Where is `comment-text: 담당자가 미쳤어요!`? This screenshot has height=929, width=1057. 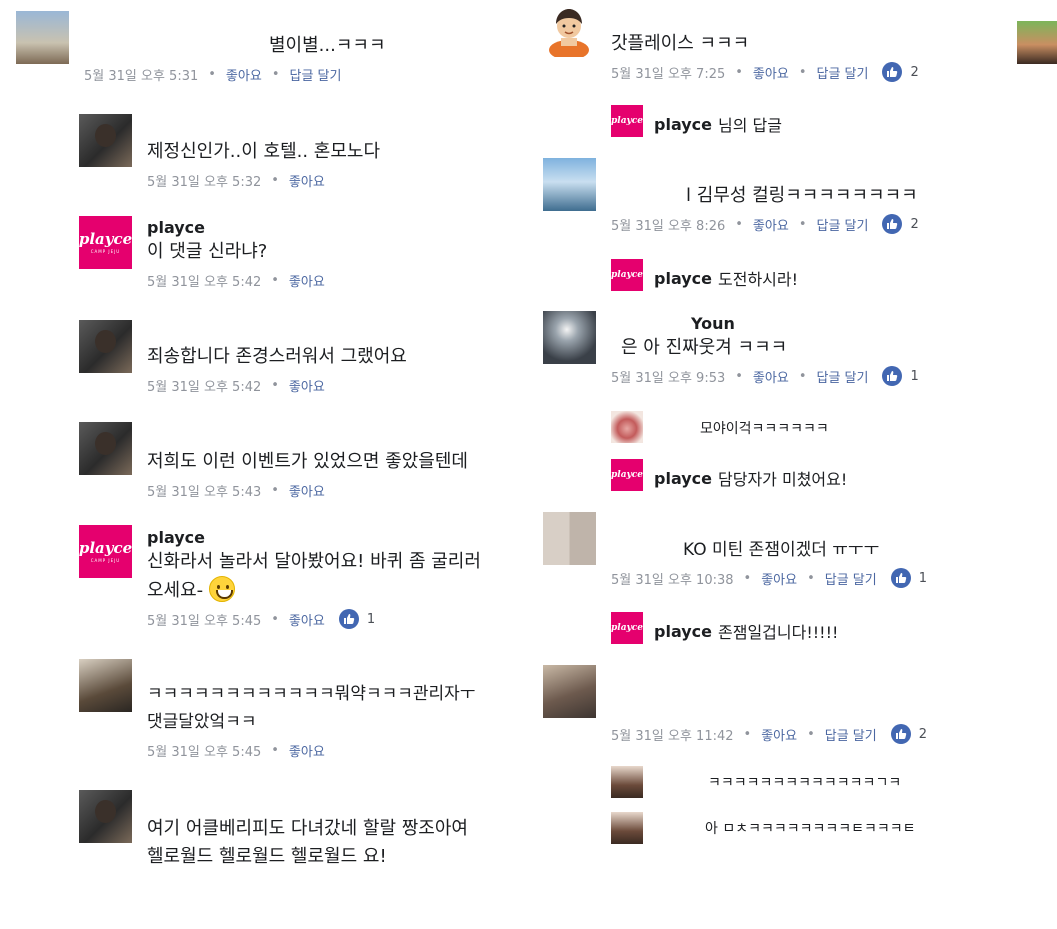 comment-text: 담당자가 미쳤어요! is located at coordinates (783, 479).